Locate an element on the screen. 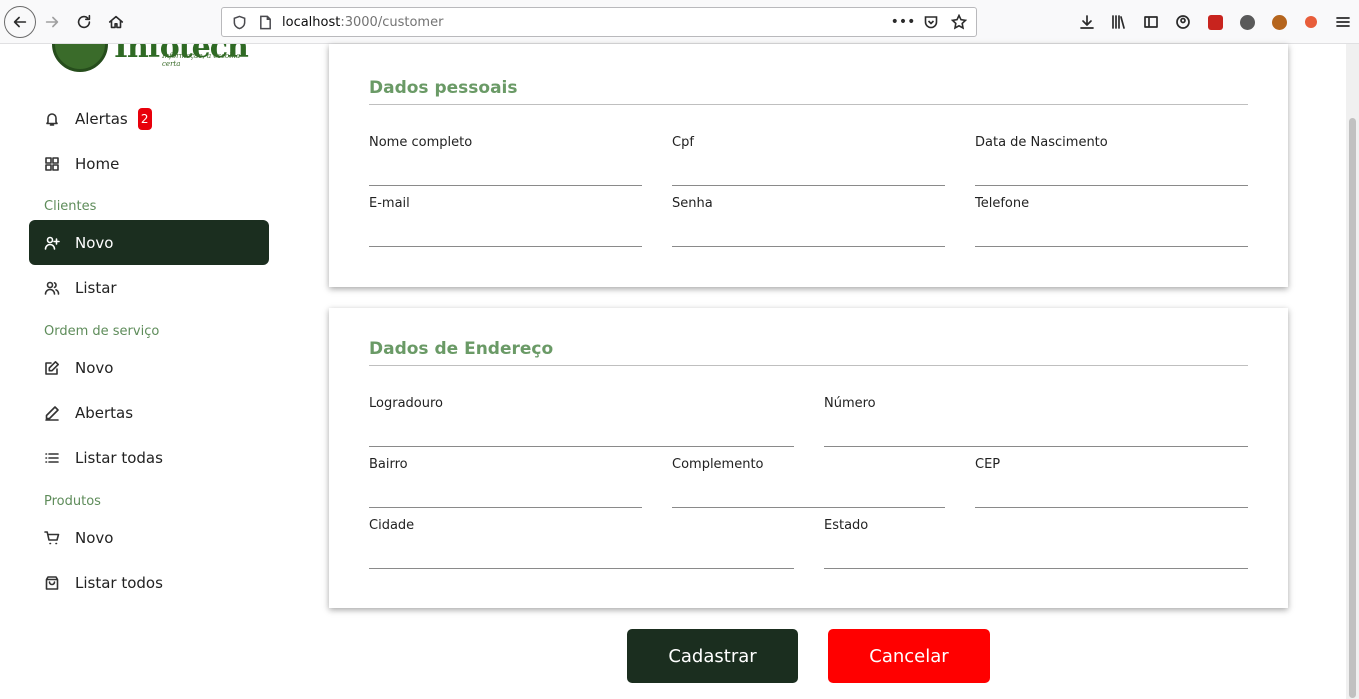  sidebar-item-os-novo: Novo is located at coordinates (149, 367).